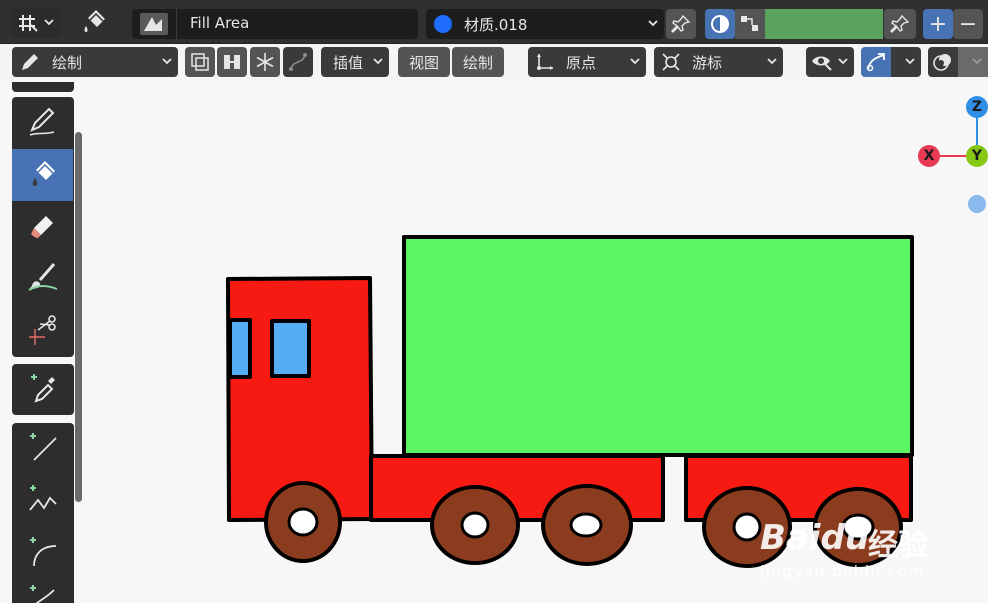  Describe the element at coordinates (842, 571) in the screenshot. I see `watermark-url: jingyan.baidu.com` at that location.